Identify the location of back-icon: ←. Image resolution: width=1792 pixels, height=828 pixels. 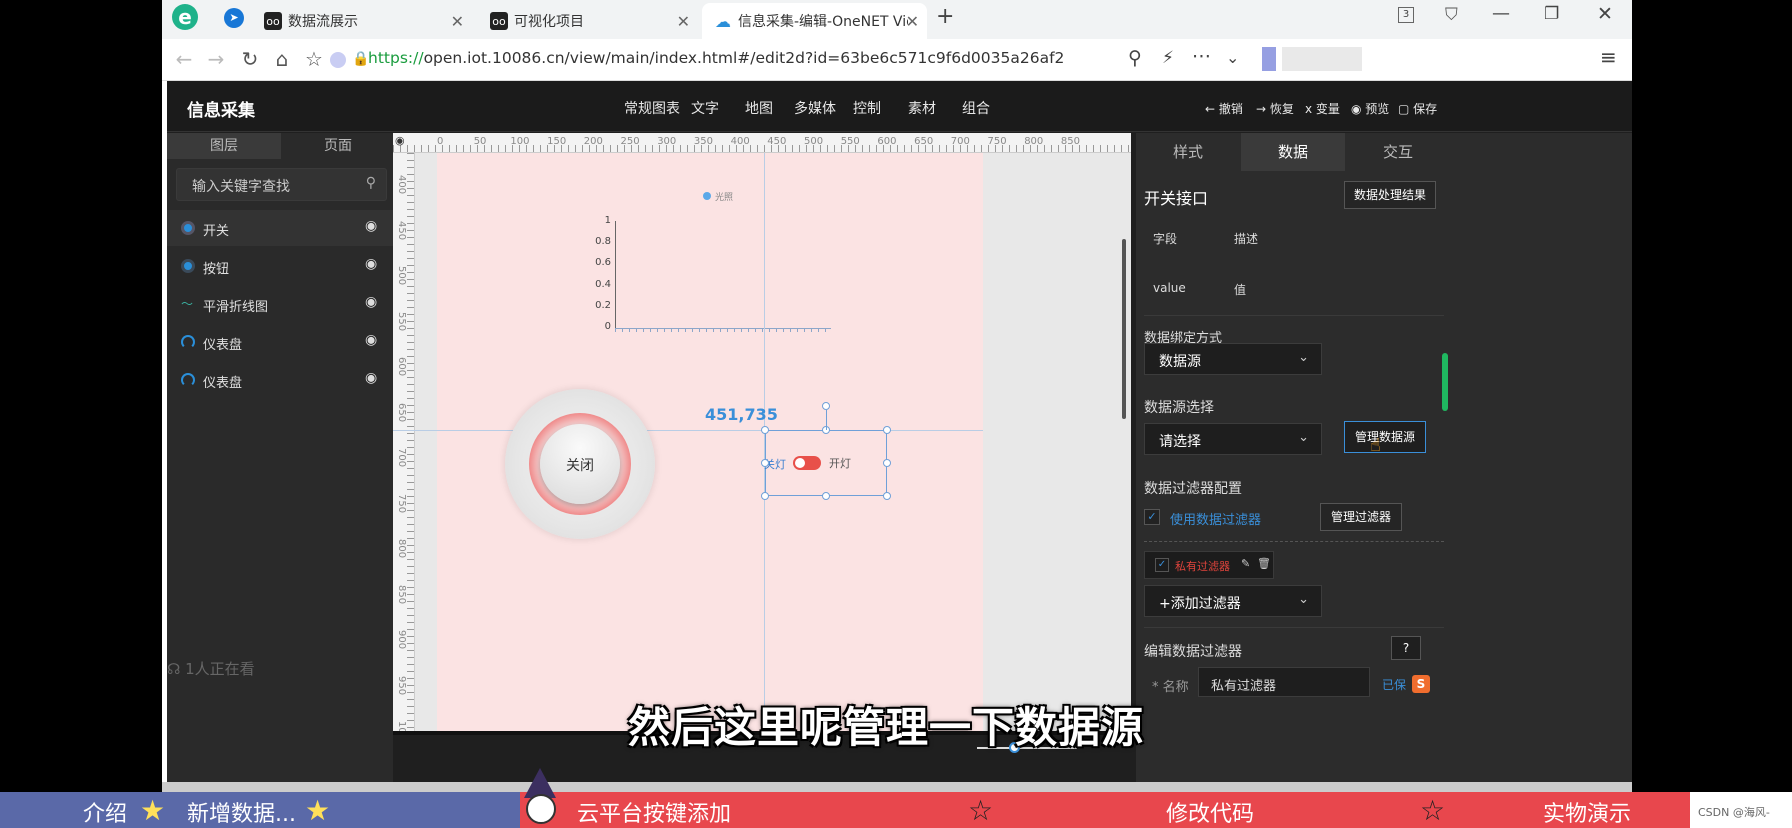
(184, 59).